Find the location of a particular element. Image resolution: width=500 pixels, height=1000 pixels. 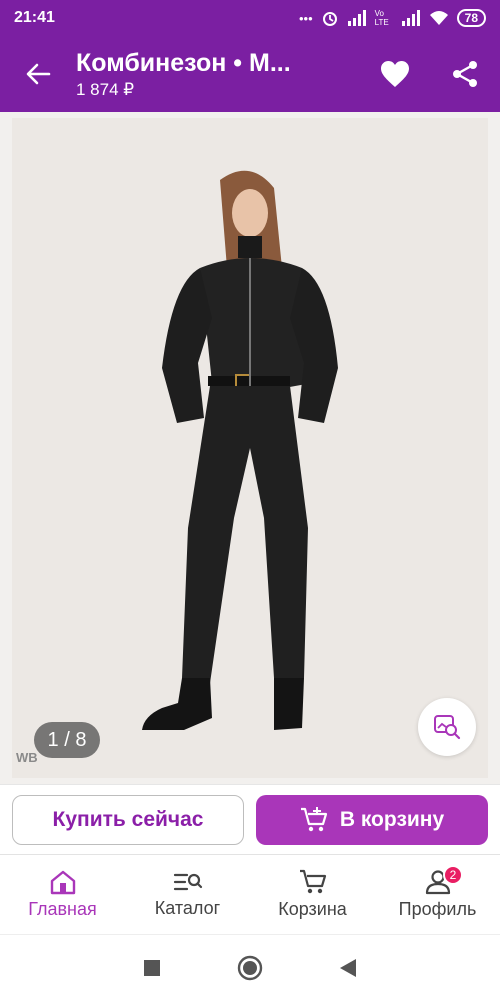

status-time: 21:41 is located at coordinates (34, 17).